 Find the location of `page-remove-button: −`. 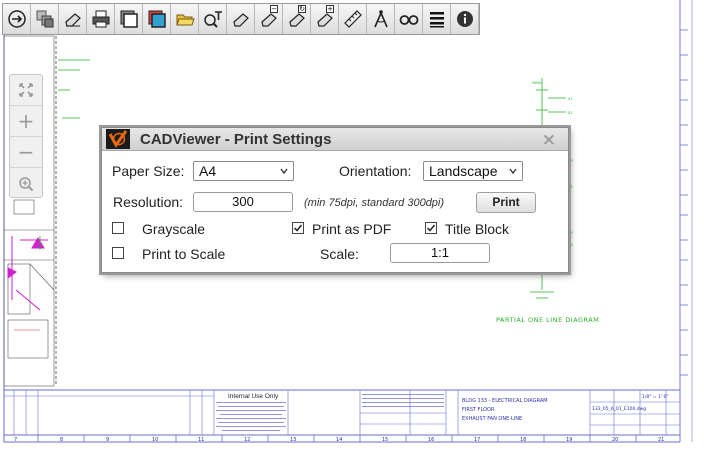

page-remove-button: − is located at coordinates (269, 19).